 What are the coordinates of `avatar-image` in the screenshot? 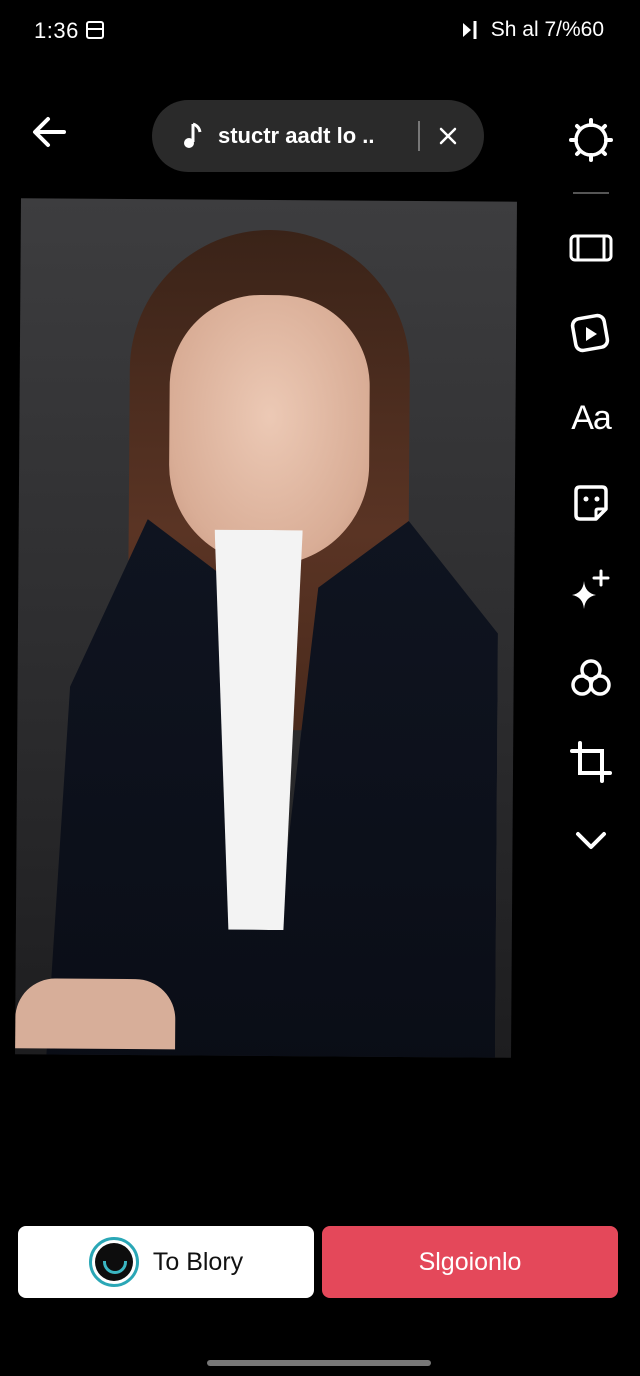 It's located at (113, 1262).